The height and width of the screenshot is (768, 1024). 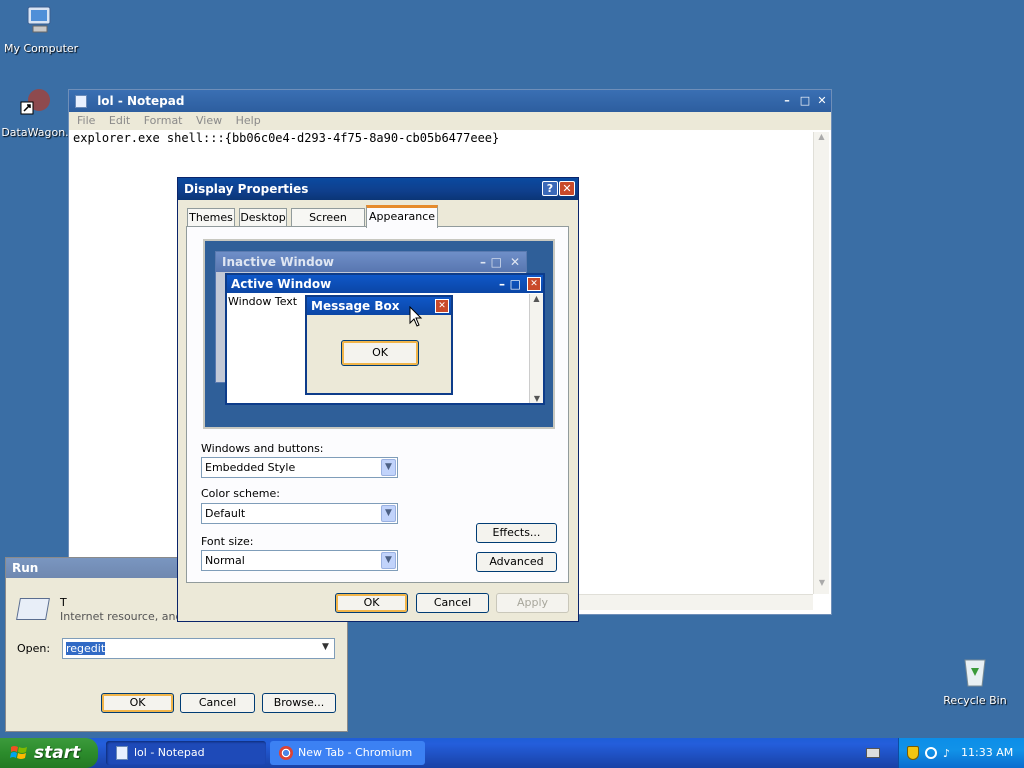 What do you see at coordinates (987, 752) in the screenshot?
I see `clock: 11:33 AM` at bounding box center [987, 752].